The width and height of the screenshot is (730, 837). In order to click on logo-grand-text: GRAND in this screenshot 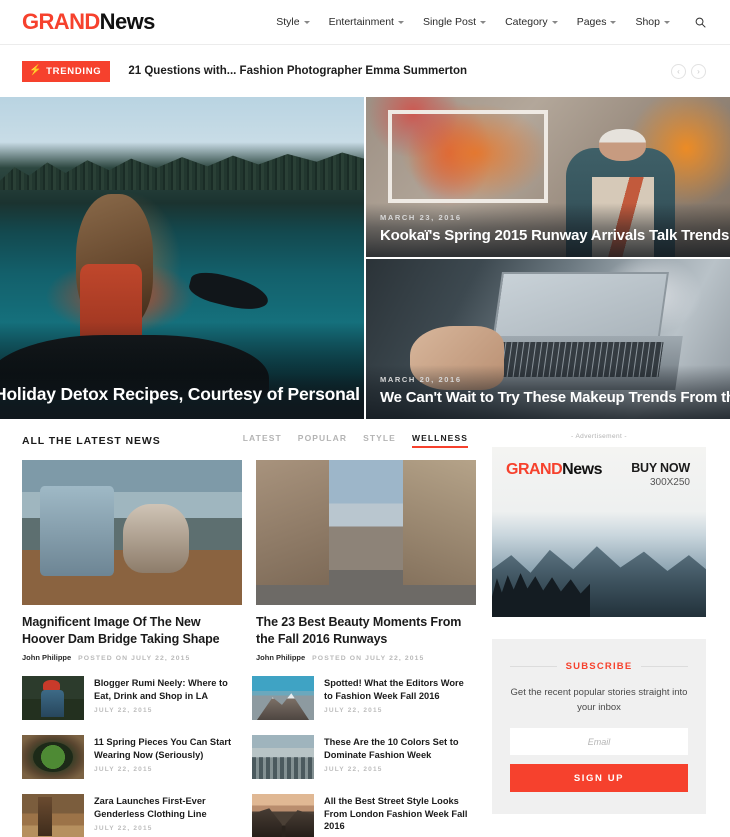, I will do `click(61, 21)`.